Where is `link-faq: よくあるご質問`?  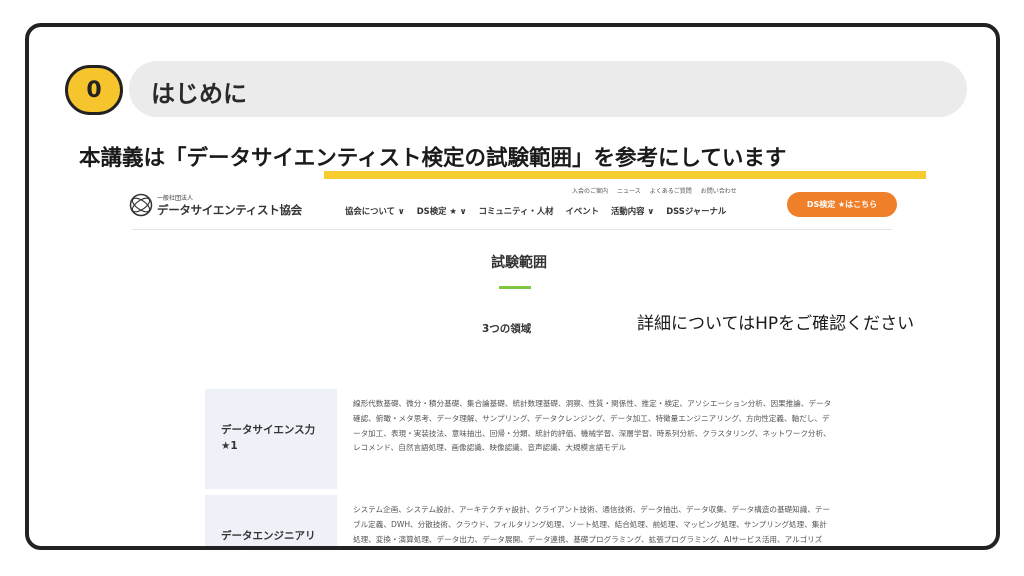
link-faq: よくあるご質問 is located at coordinates (671, 190).